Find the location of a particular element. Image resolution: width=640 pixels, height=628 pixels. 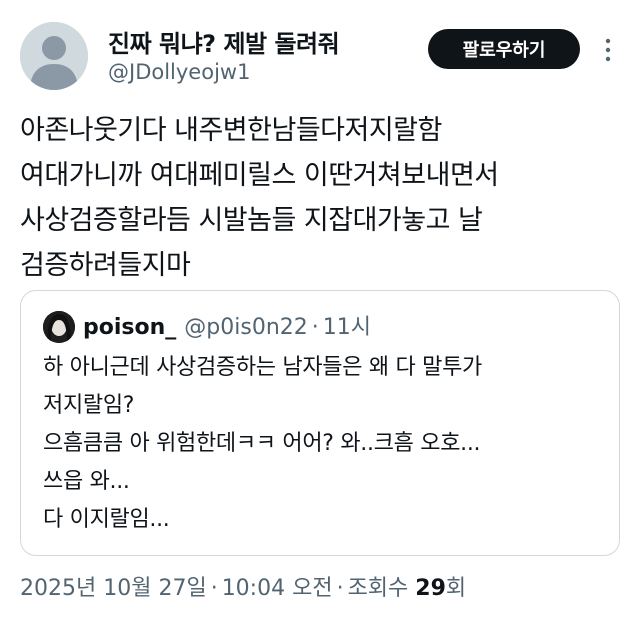

tweet-time: 10:04 오전 is located at coordinates (277, 588).